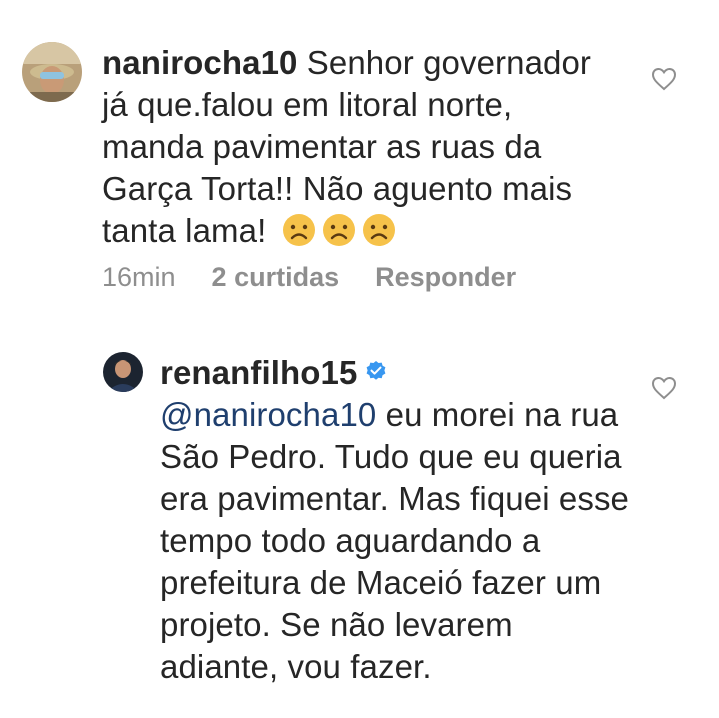 The height and width of the screenshot is (718, 719). Describe the element at coordinates (139, 277) in the screenshot. I see `comment-time: 16min` at that location.